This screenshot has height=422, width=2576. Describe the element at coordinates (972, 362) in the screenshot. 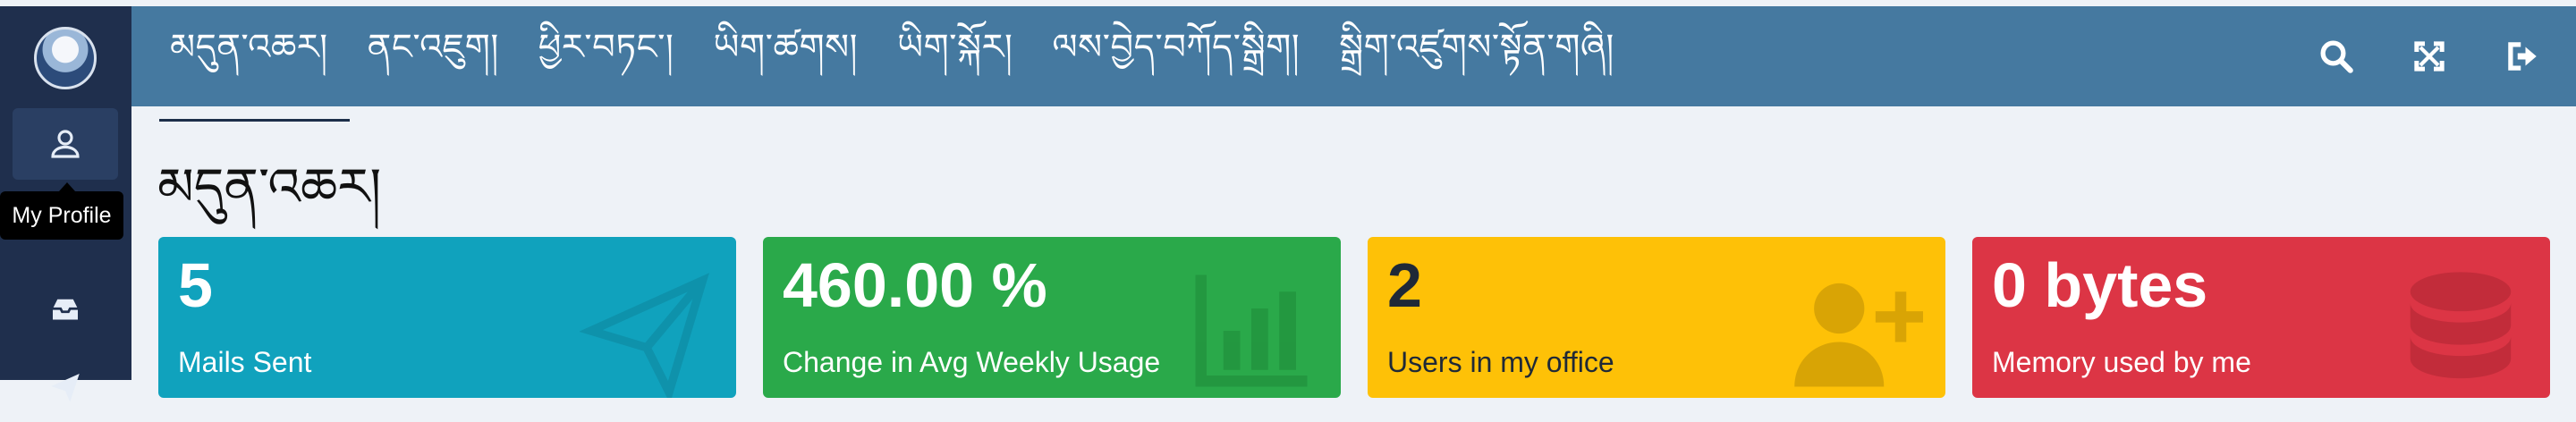

I see `card-label: Change in Avg Weekly Usage` at that location.